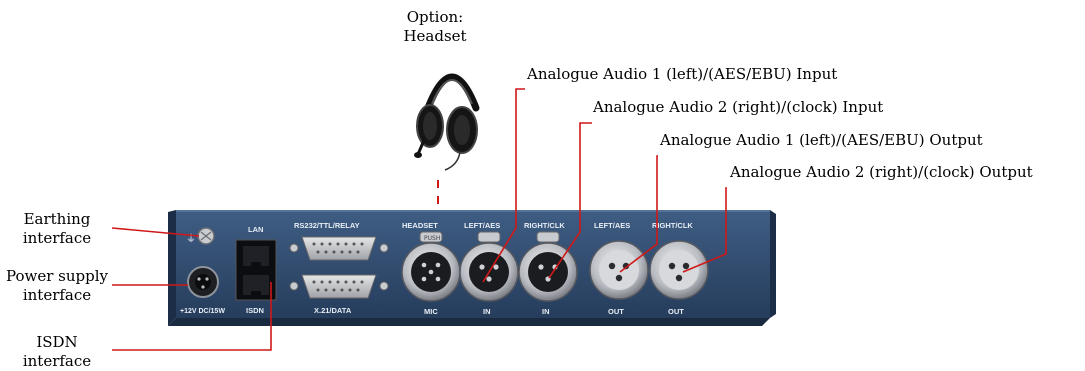 The height and width of the screenshot is (371, 1085). What do you see at coordinates (333, 310) in the screenshot?
I see `x21-label: X.21/DATA` at bounding box center [333, 310].